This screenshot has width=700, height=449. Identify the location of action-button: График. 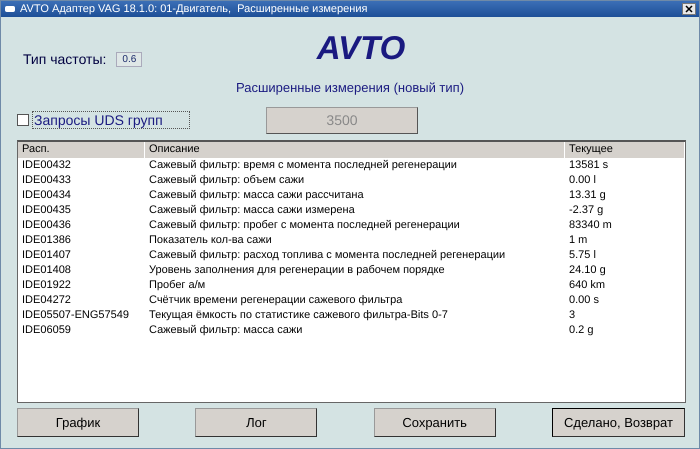
(78, 422).